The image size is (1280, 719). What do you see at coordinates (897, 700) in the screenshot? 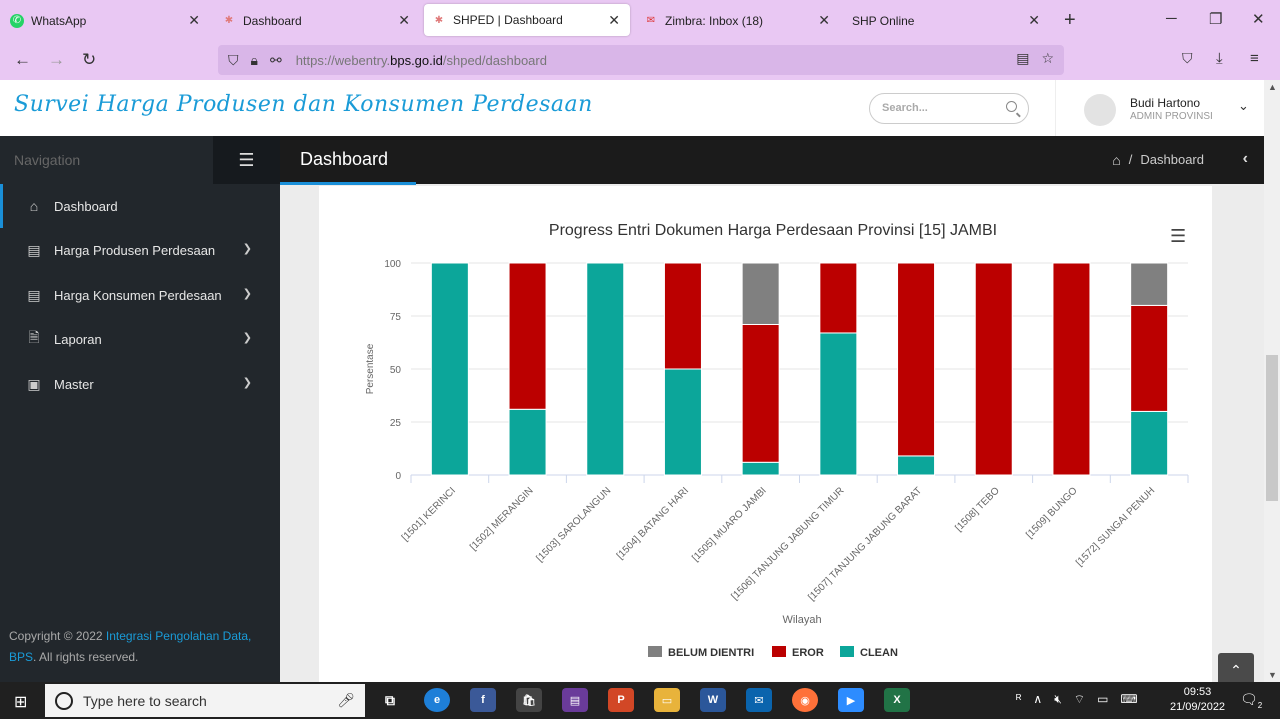
I see `excel-icon: X` at bounding box center [897, 700].